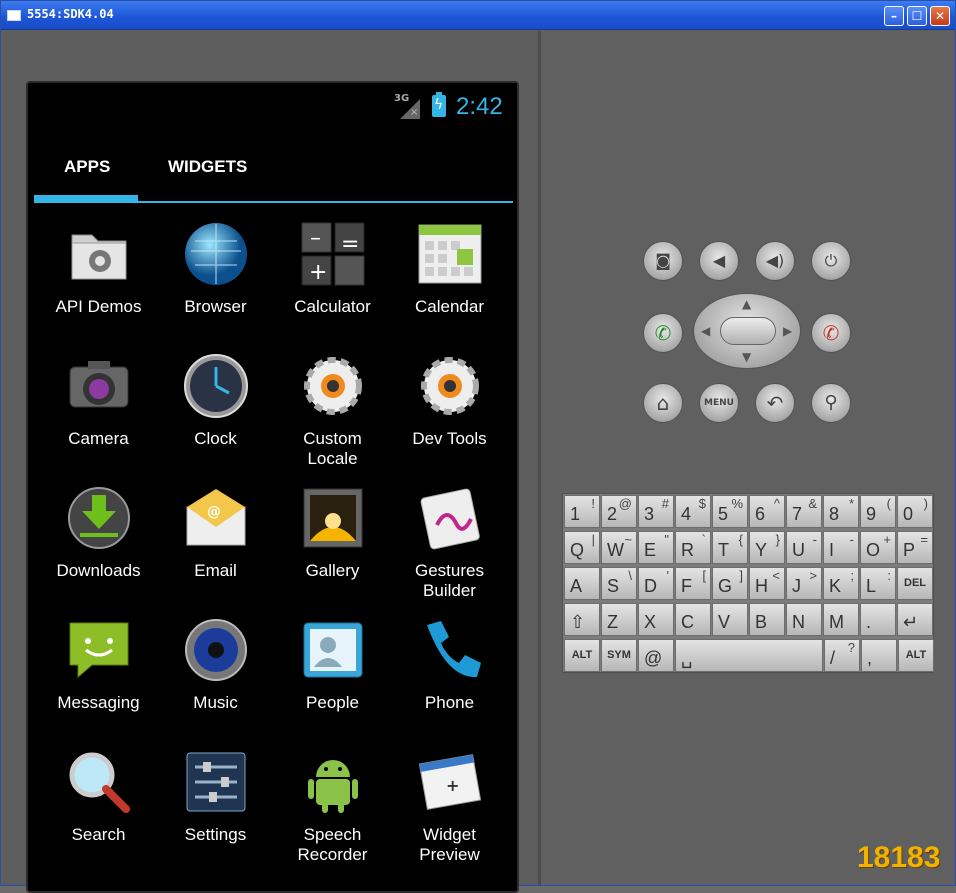 This screenshot has height=893, width=956. I want to click on dpad-center-button, so click(748, 331).